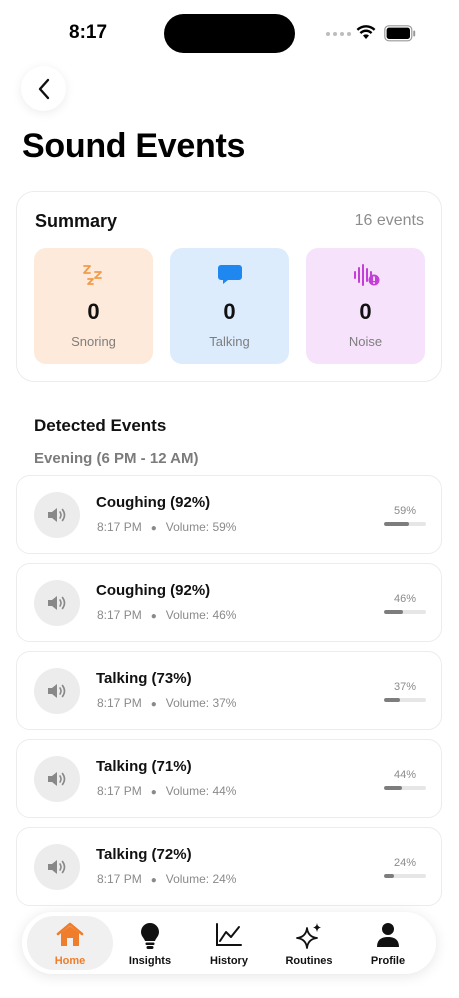 This screenshot has height=998, width=459. What do you see at coordinates (365, 275) in the screenshot?
I see `waveform-alert-icon` at bounding box center [365, 275].